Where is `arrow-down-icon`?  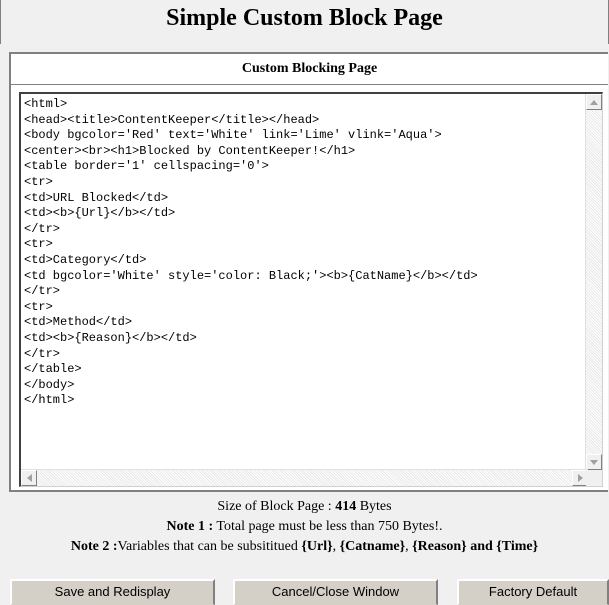 arrow-down-icon is located at coordinates (594, 462).